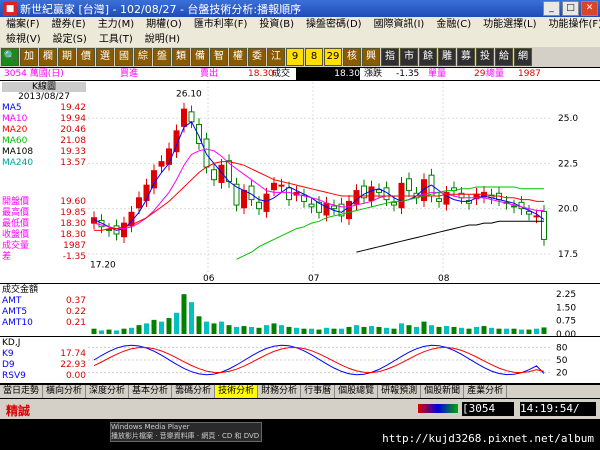 This screenshot has height=450, width=600. What do you see at coordinates (44, 360) in the screenshot?
I see `kd-legend: KD,J K9 17.74 D9 22.93 RSV9 0.00` at bounding box center [44, 360].